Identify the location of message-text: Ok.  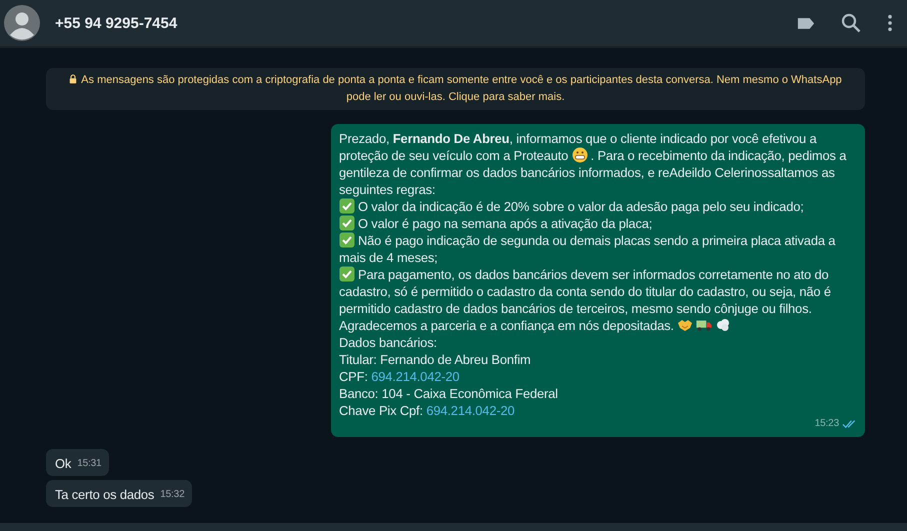
(63, 463).